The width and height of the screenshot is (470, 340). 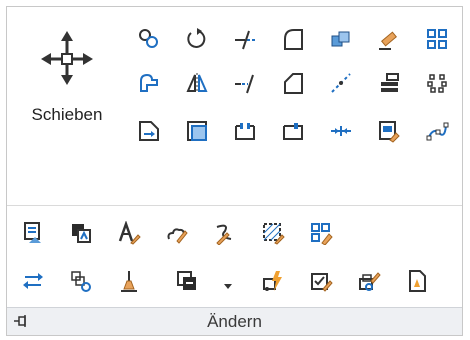 I want to click on offset-button, so click(x=197, y=131).